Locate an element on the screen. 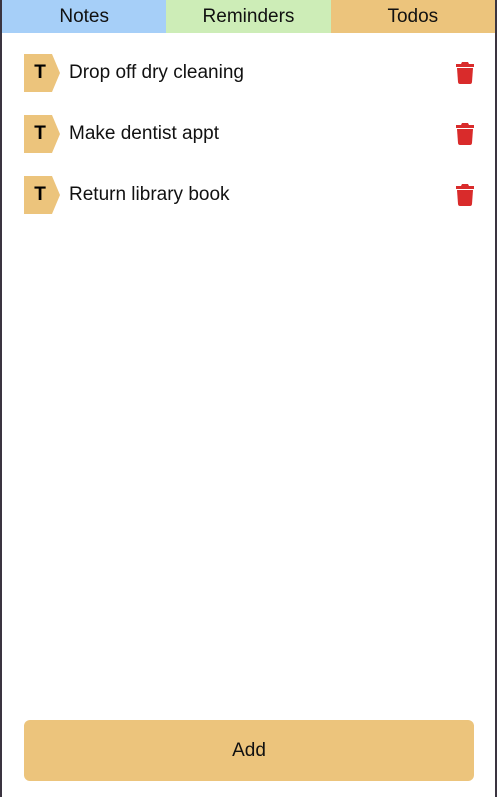 This screenshot has width=497, height=797. todo-text: Return library book is located at coordinates (149, 194).